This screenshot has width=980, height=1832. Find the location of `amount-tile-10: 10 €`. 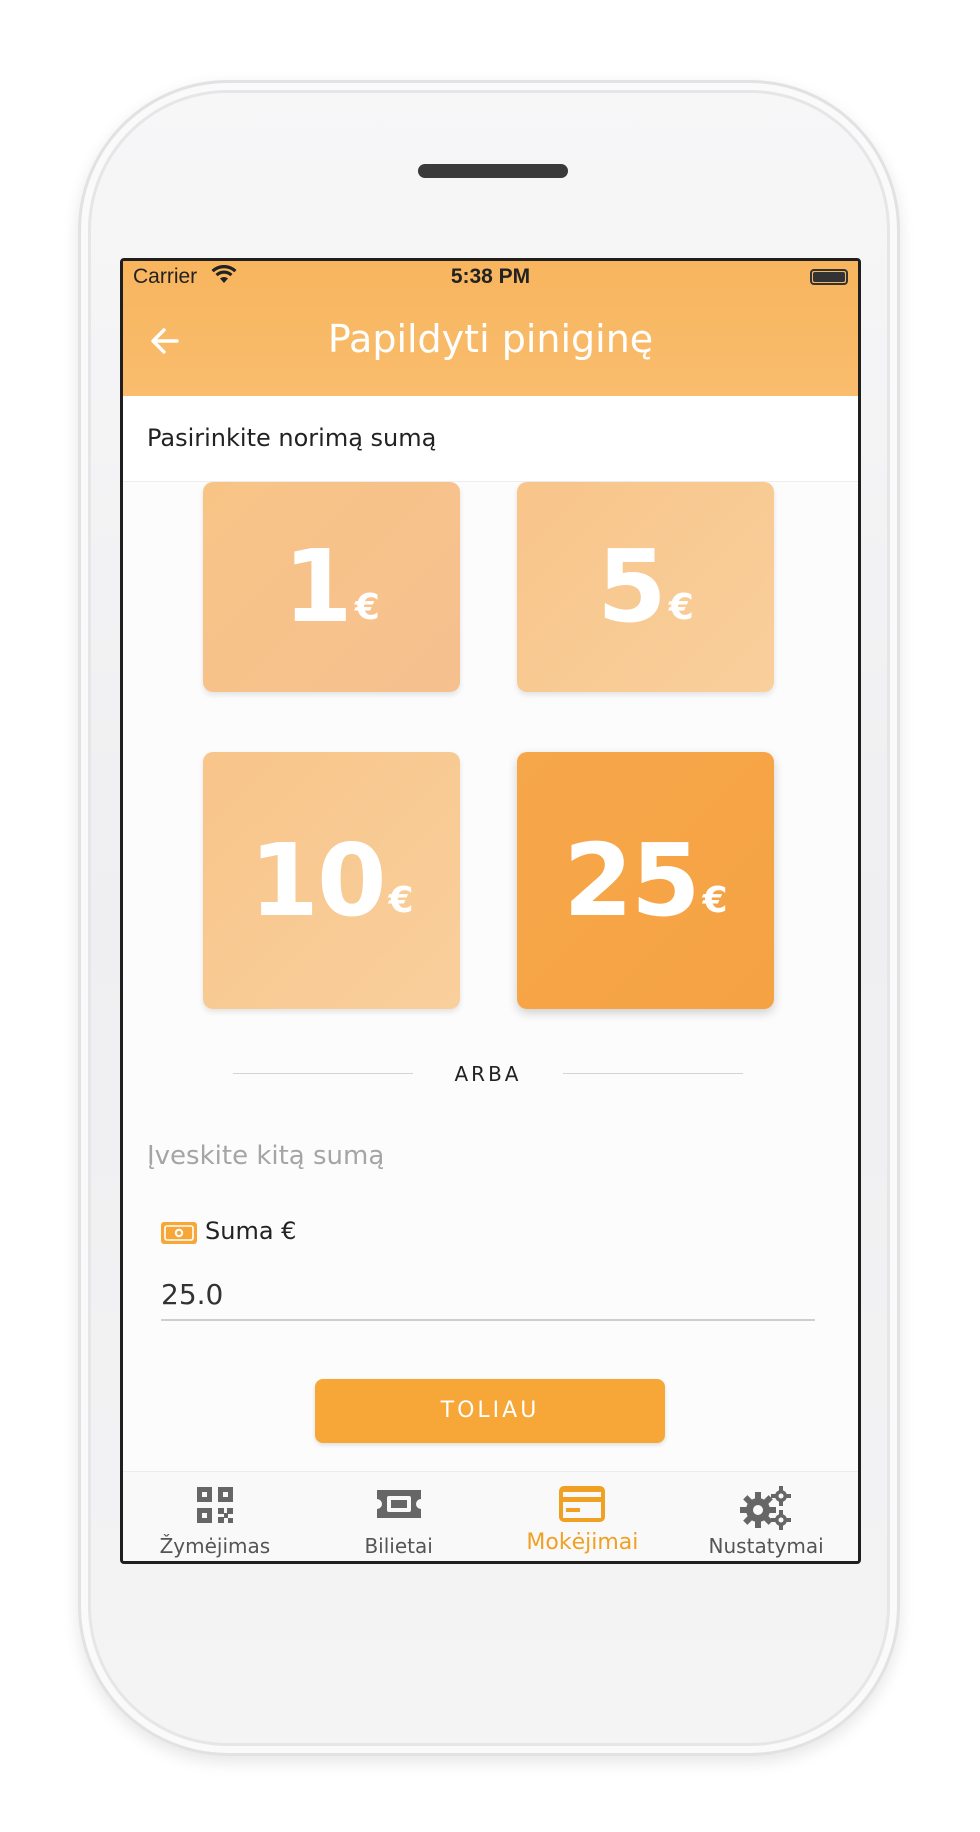

amount-tile-10: 10 € is located at coordinates (331, 880).